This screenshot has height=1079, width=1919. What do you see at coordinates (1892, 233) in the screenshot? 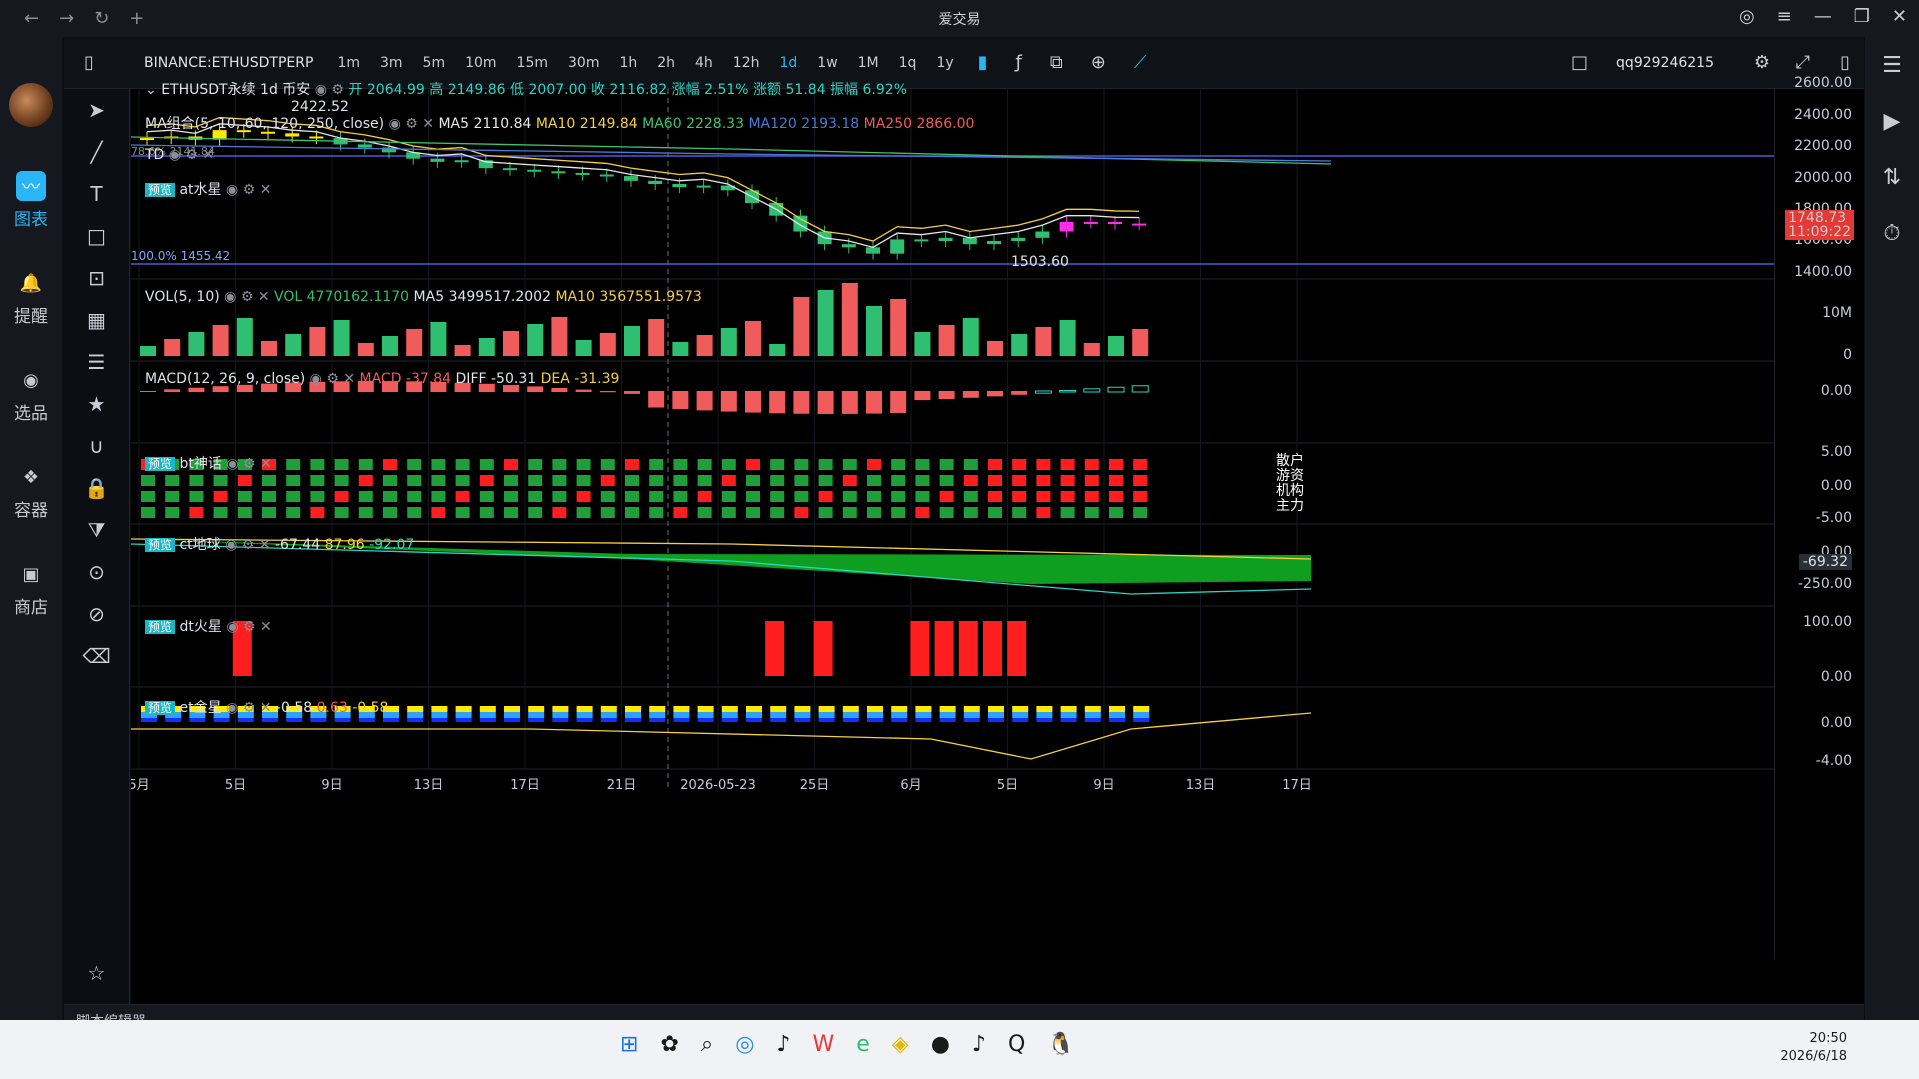
I see `clock-icon: ⏱` at bounding box center [1892, 233].